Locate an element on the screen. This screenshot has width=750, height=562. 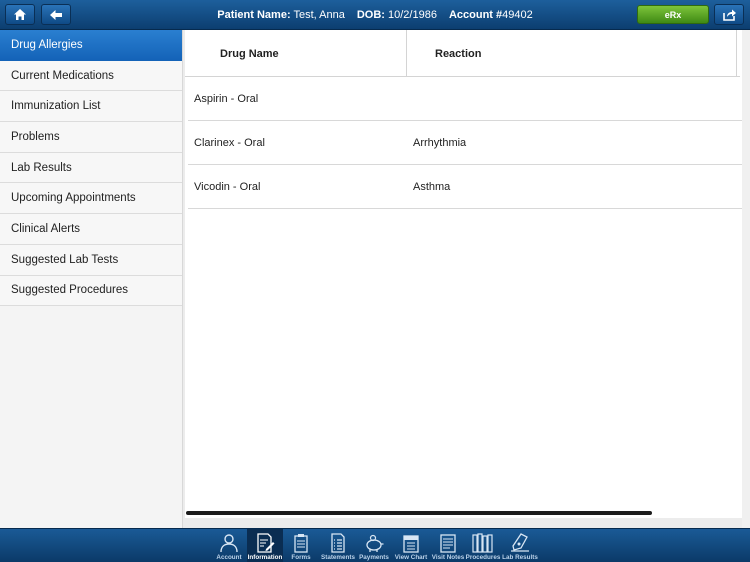
notes-icon is located at coordinates (448, 543).